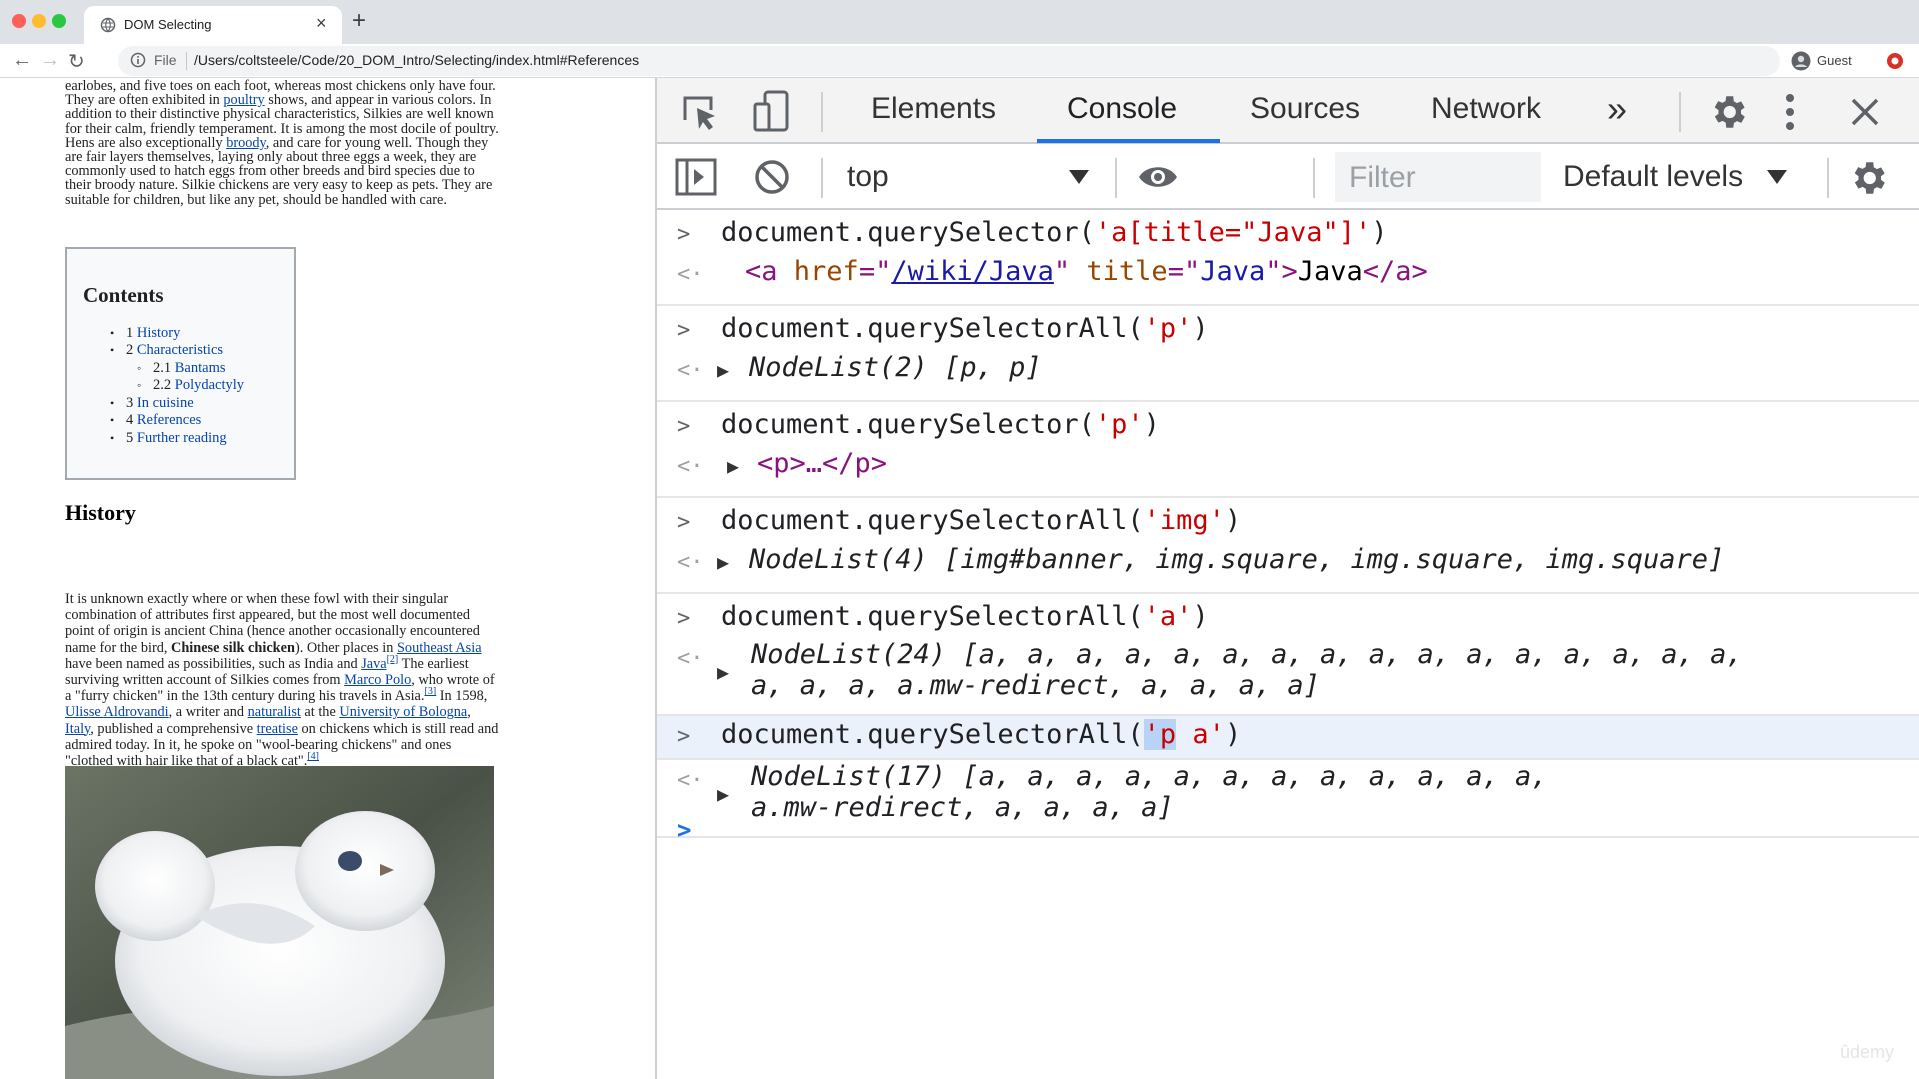  I want to click on tab-close-icon: ×, so click(321, 23).